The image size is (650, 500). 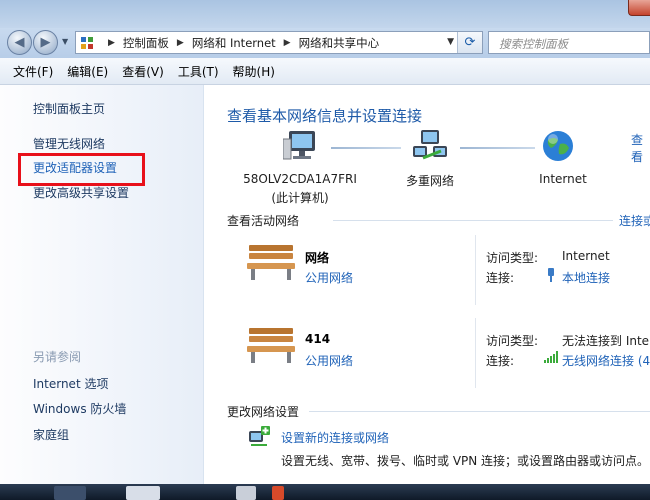 What do you see at coordinates (318, 339) in the screenshot?
I see `network-name: 414` at bounding box center [318, 339].